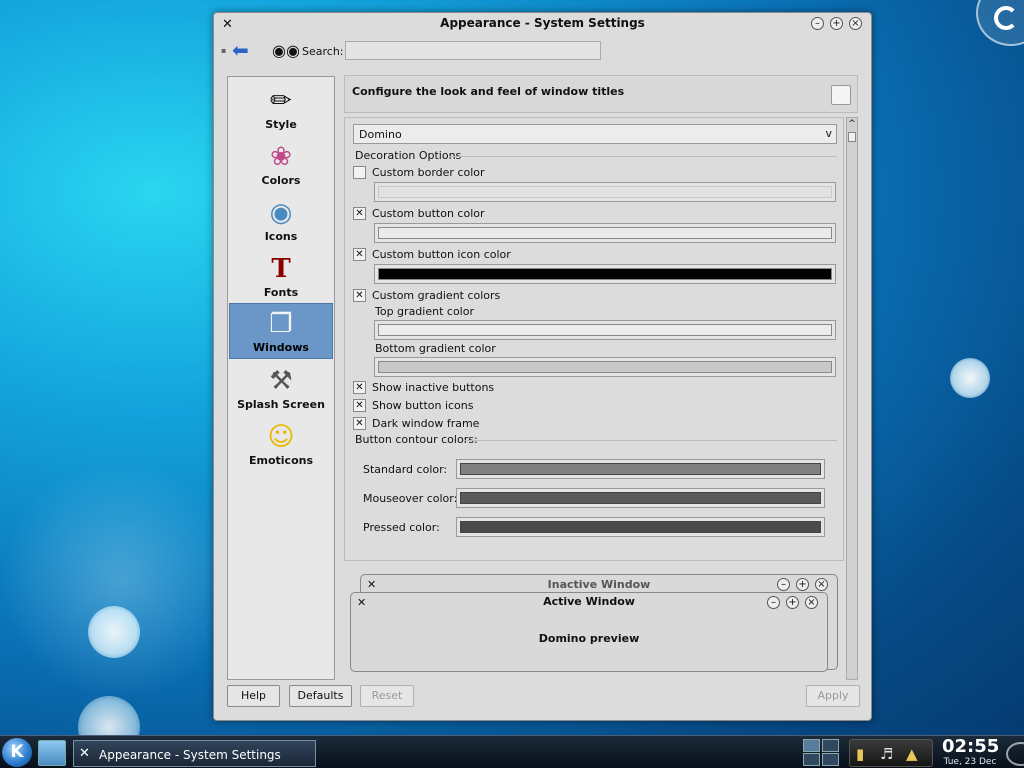  What do you see at coordinates (599, 584) in the screenshot?
I see `inactive-window-title: Inactive Window` at bounding box center [599, 584].